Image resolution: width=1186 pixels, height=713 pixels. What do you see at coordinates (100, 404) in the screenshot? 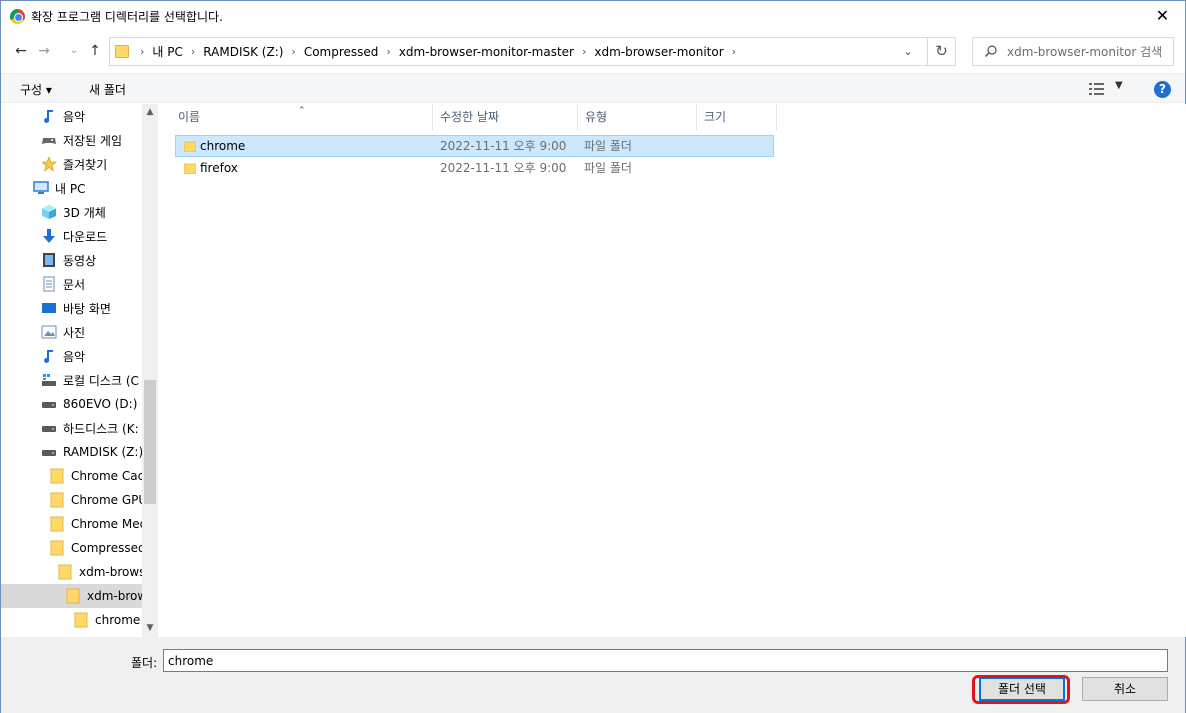
I see `nav-item-label: 860EVO (D:)` at bounding box center [100, 404].